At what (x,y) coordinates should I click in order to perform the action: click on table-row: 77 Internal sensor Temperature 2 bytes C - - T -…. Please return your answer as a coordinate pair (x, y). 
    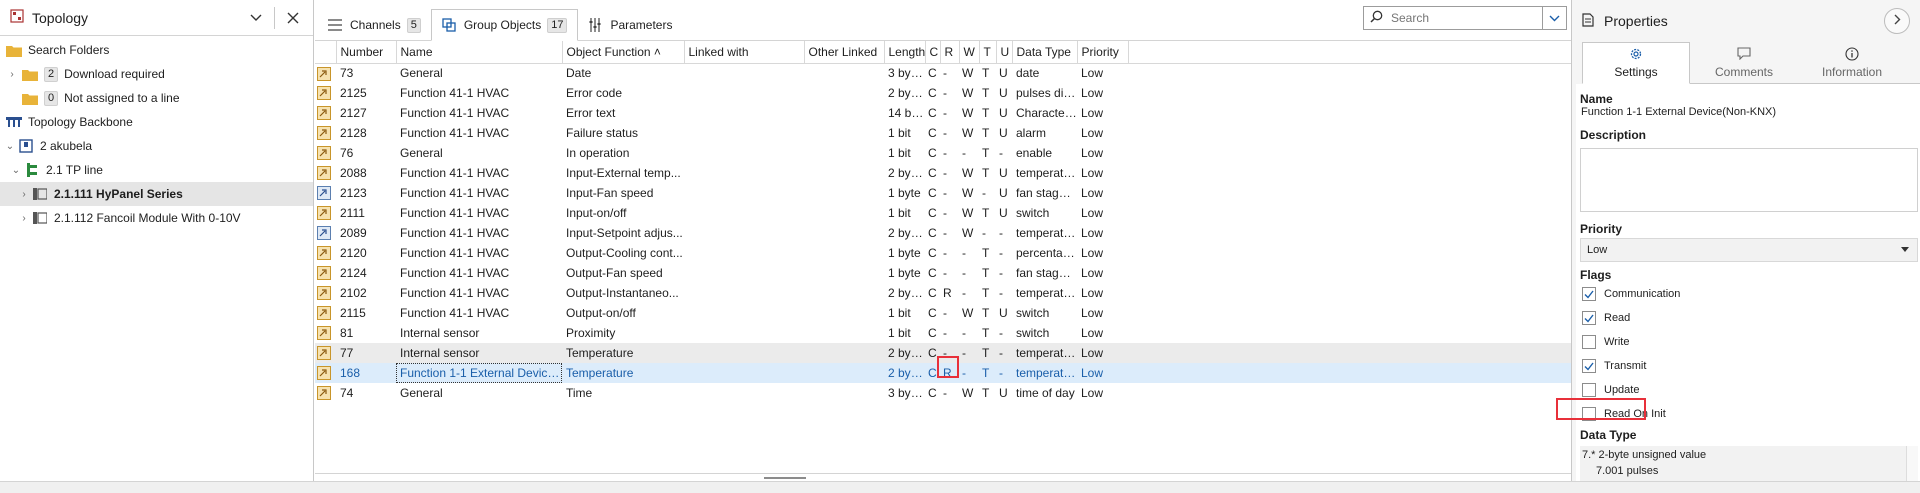
    Looking at the image, I should click on (943, 353).